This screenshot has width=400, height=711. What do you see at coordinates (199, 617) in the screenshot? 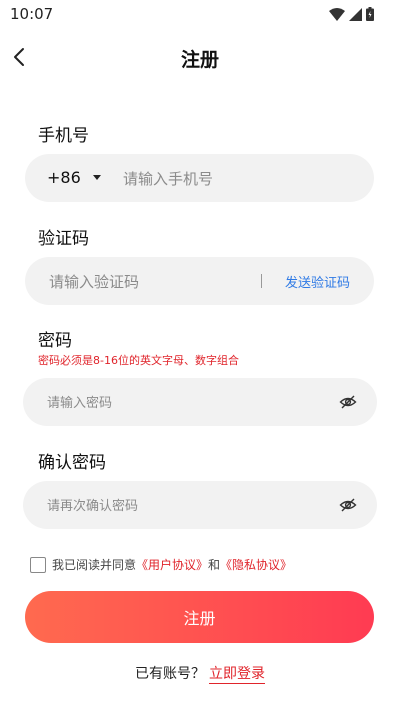
I see `register-button: 注册` at bounding box center [199, 617].